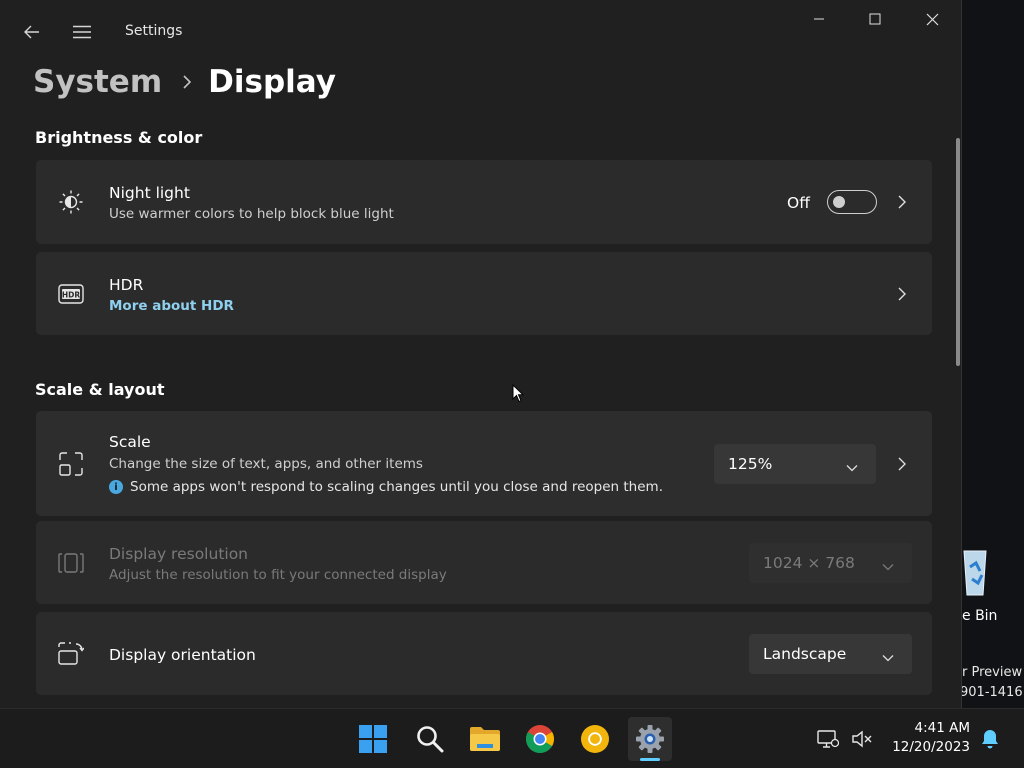  I want to click on display-resolution-title: Display resolution, so click(179, 554).